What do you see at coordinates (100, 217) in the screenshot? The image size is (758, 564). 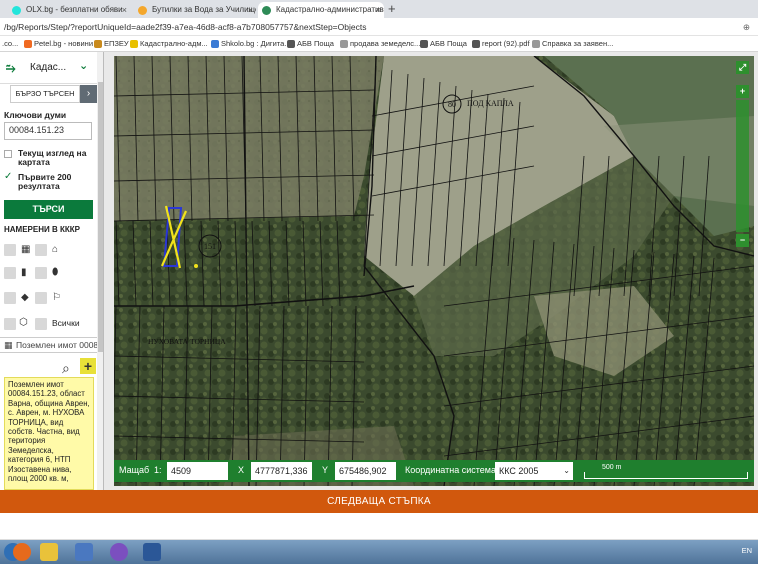 I see `scroll-thumb` at bounding box center [100, 217].